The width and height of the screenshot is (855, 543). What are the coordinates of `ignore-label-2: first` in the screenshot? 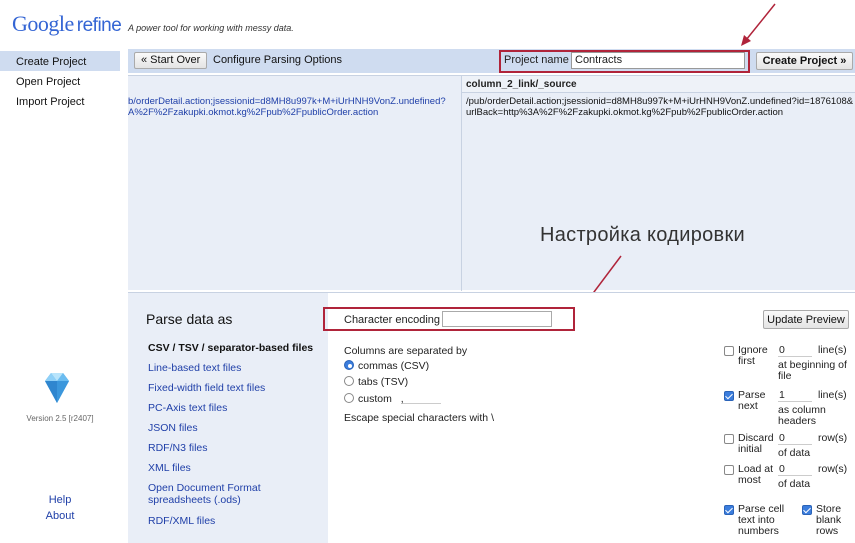 It's located at (746, 361).